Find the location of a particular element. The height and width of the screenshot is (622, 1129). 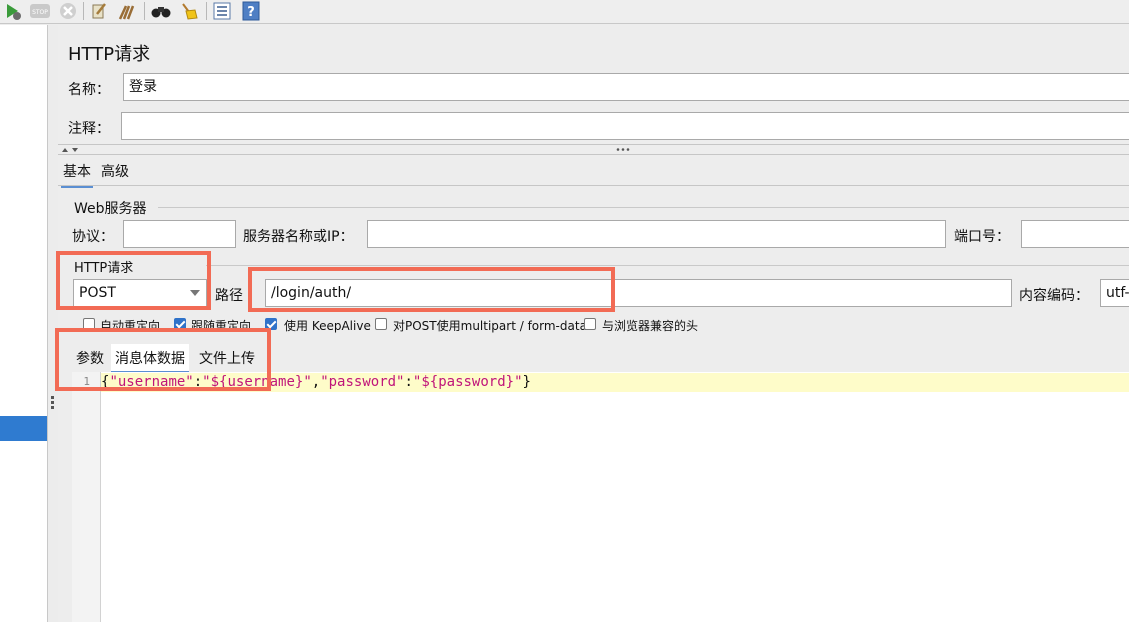

line-number-gutter: 1 is located at coordinates (86, 497).